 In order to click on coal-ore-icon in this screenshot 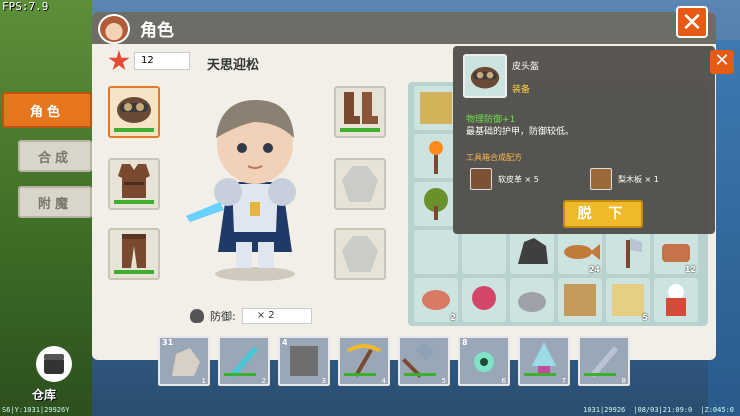, I will do `click(533, 251)`.